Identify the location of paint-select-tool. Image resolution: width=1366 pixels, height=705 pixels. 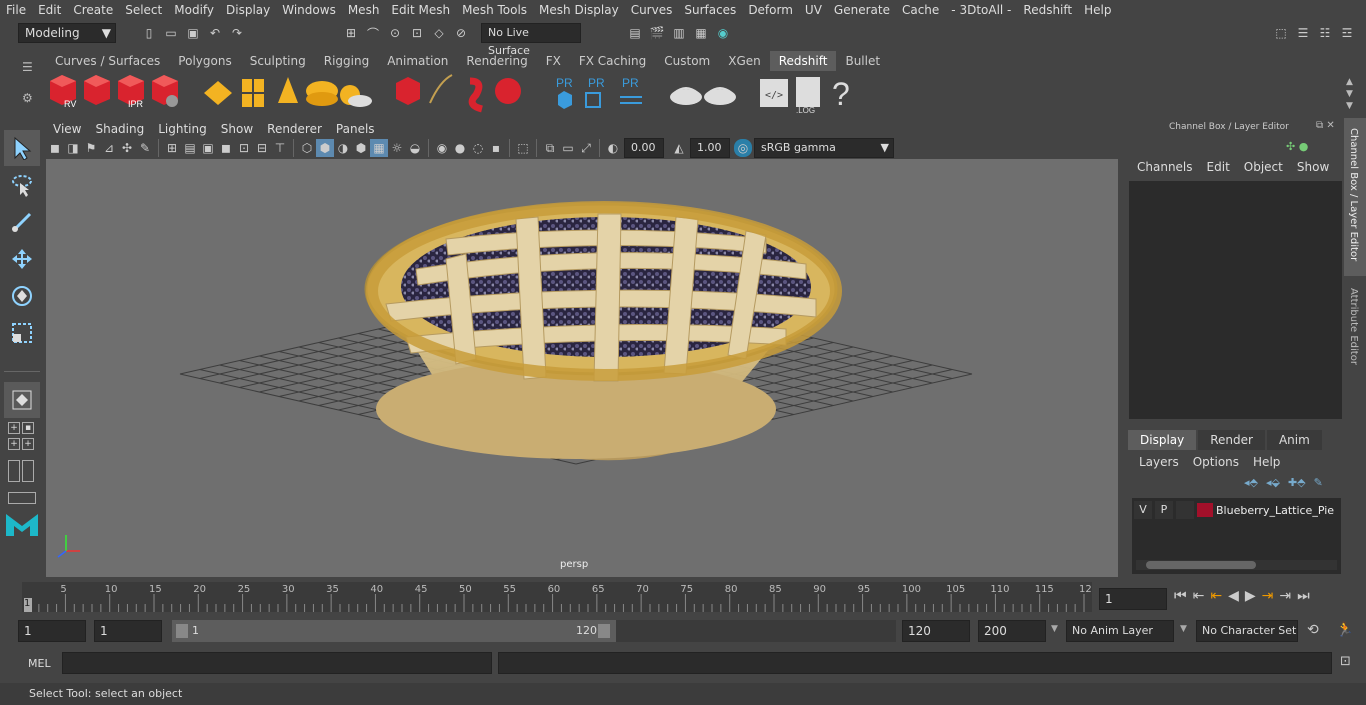
(22, 222).